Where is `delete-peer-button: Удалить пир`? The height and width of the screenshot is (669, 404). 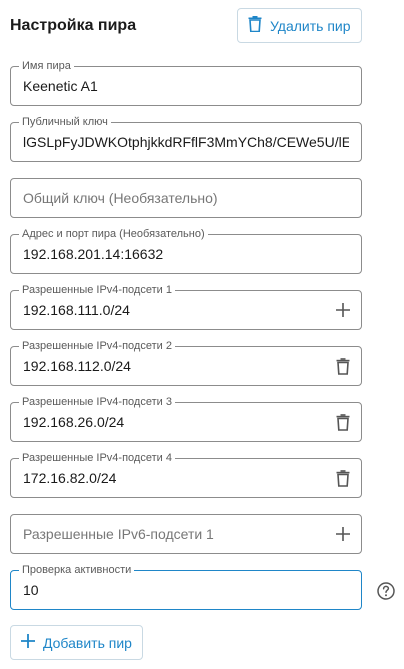
delete-peer-button: Удалить пир is located at coordinates (299, 25).